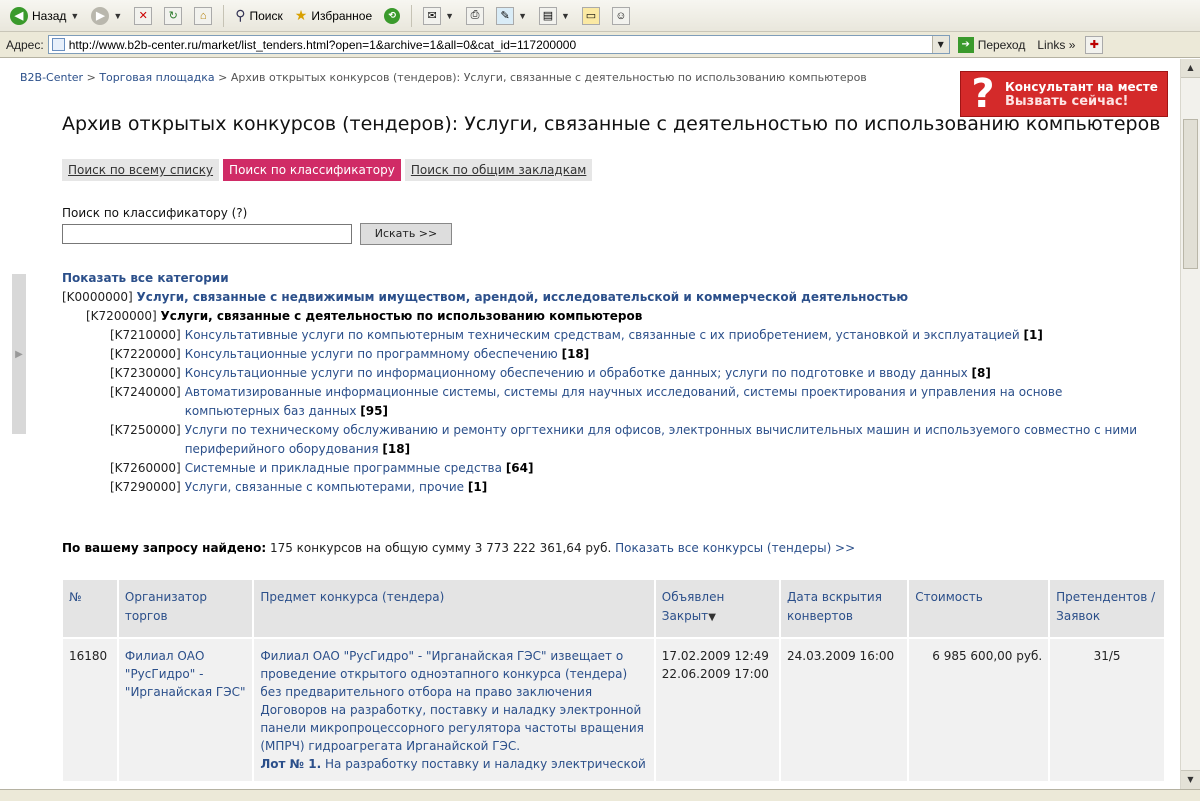 The height and width of the screenshot is (801, 1200). I want to click on messenger-button: ☺, so click(621, 16).